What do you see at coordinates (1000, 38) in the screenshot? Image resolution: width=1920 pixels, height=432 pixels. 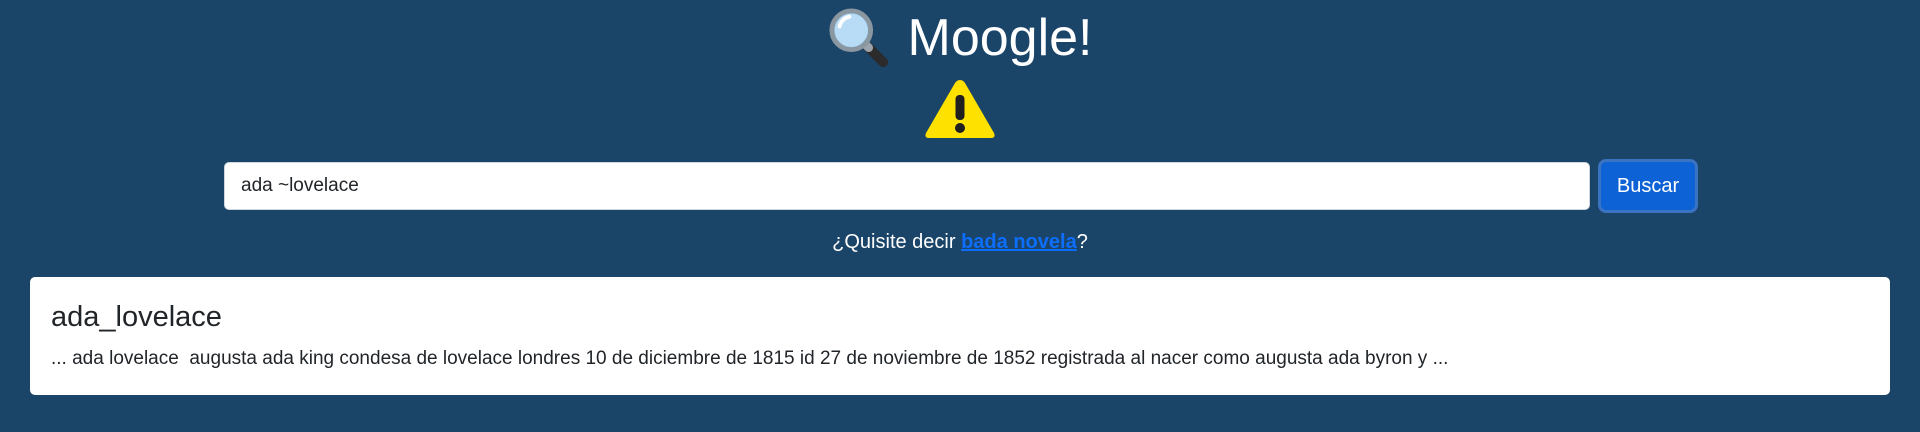 I see `app-title: Moogle!` at bounding box center [1000, 38].